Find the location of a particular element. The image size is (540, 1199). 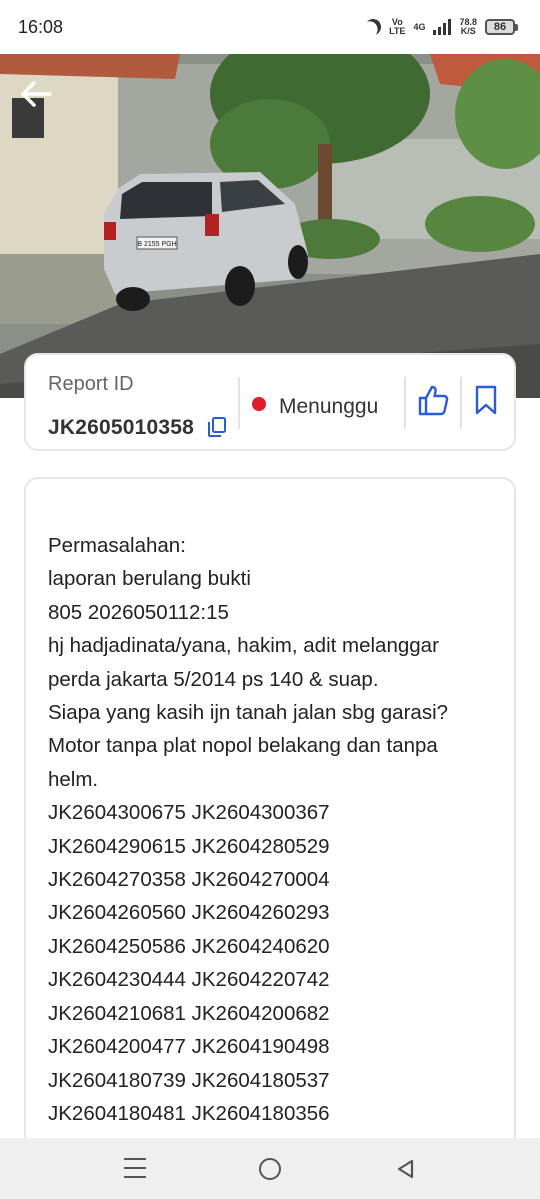

signal-icon is located at coordinates (442, 27).